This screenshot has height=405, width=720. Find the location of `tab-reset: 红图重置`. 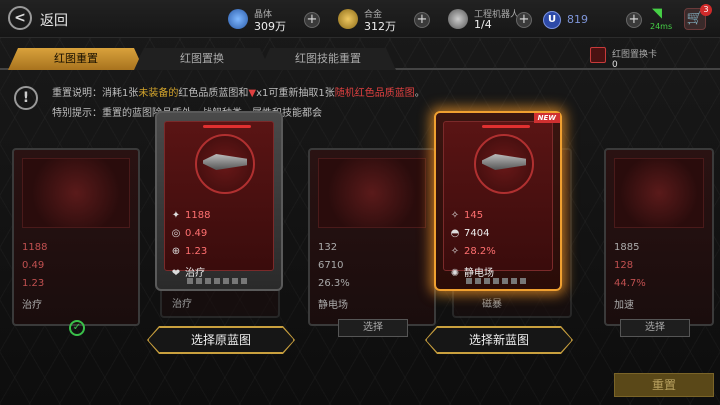

tab-reset: 红图重置 is located at coordinates (76, 59).